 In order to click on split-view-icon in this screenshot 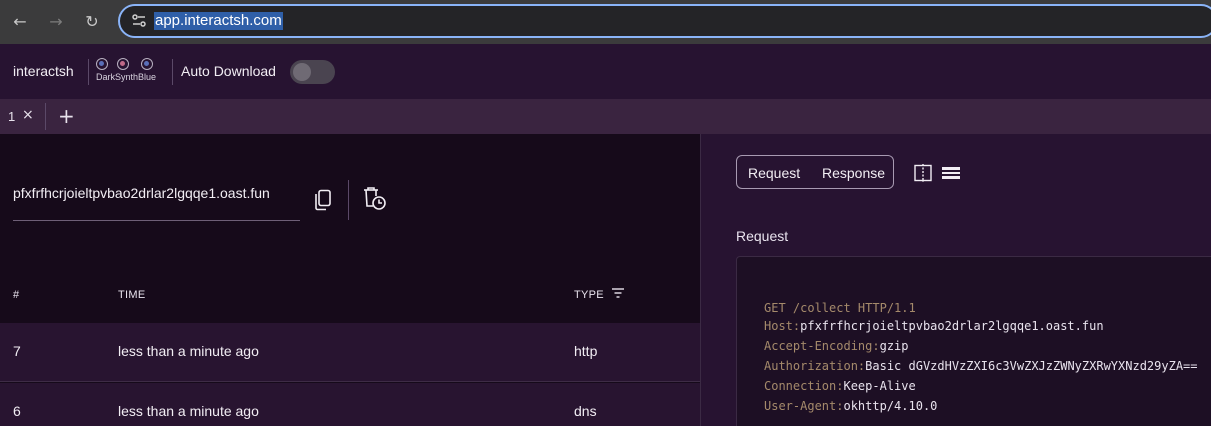, I will do `click(923, 173)`.